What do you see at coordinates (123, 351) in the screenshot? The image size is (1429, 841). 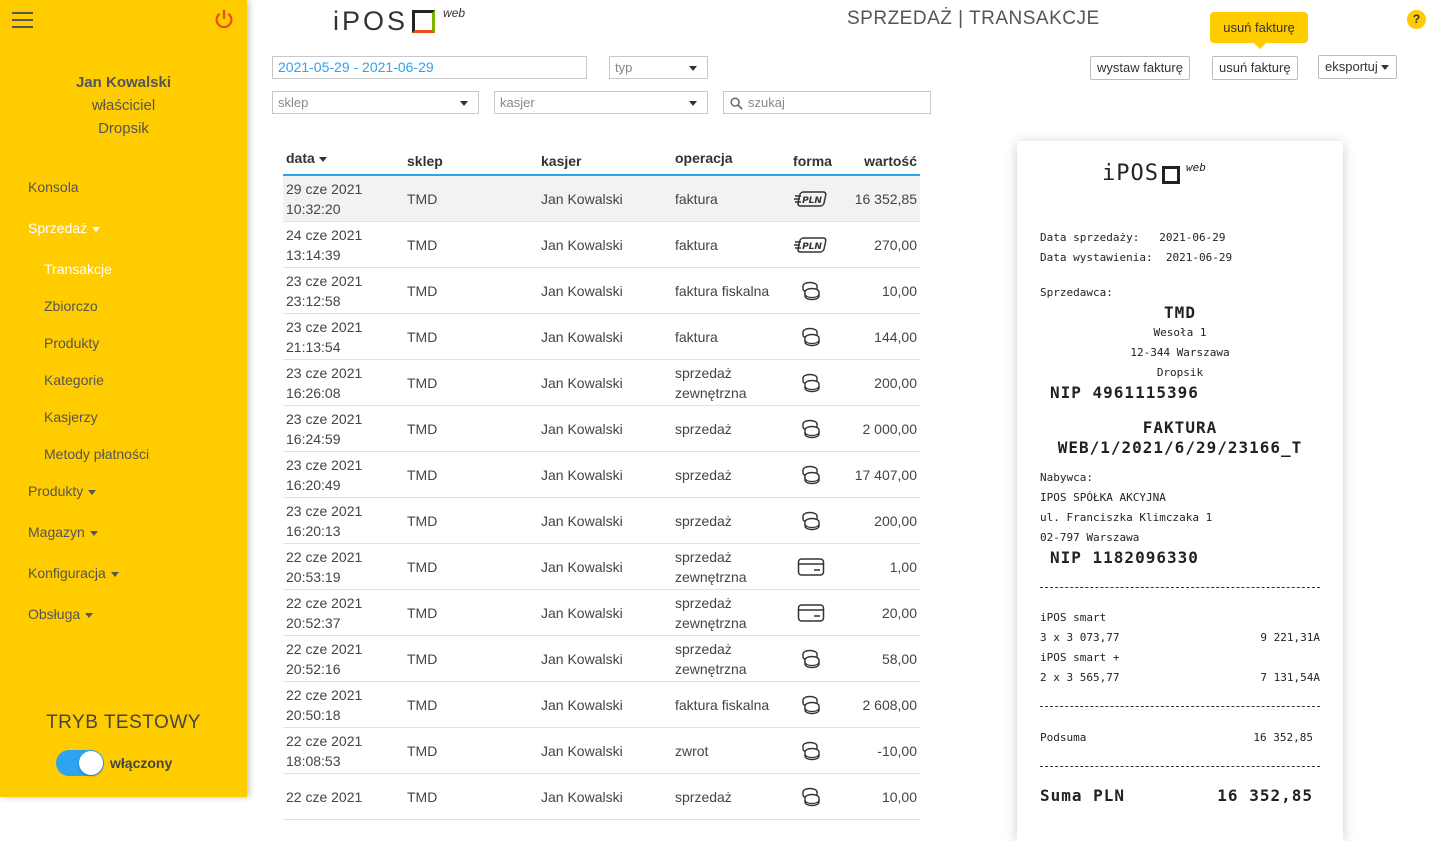 I see `sidebar-item-produkty-sub: Produkty` at bounding box center [123, 351].